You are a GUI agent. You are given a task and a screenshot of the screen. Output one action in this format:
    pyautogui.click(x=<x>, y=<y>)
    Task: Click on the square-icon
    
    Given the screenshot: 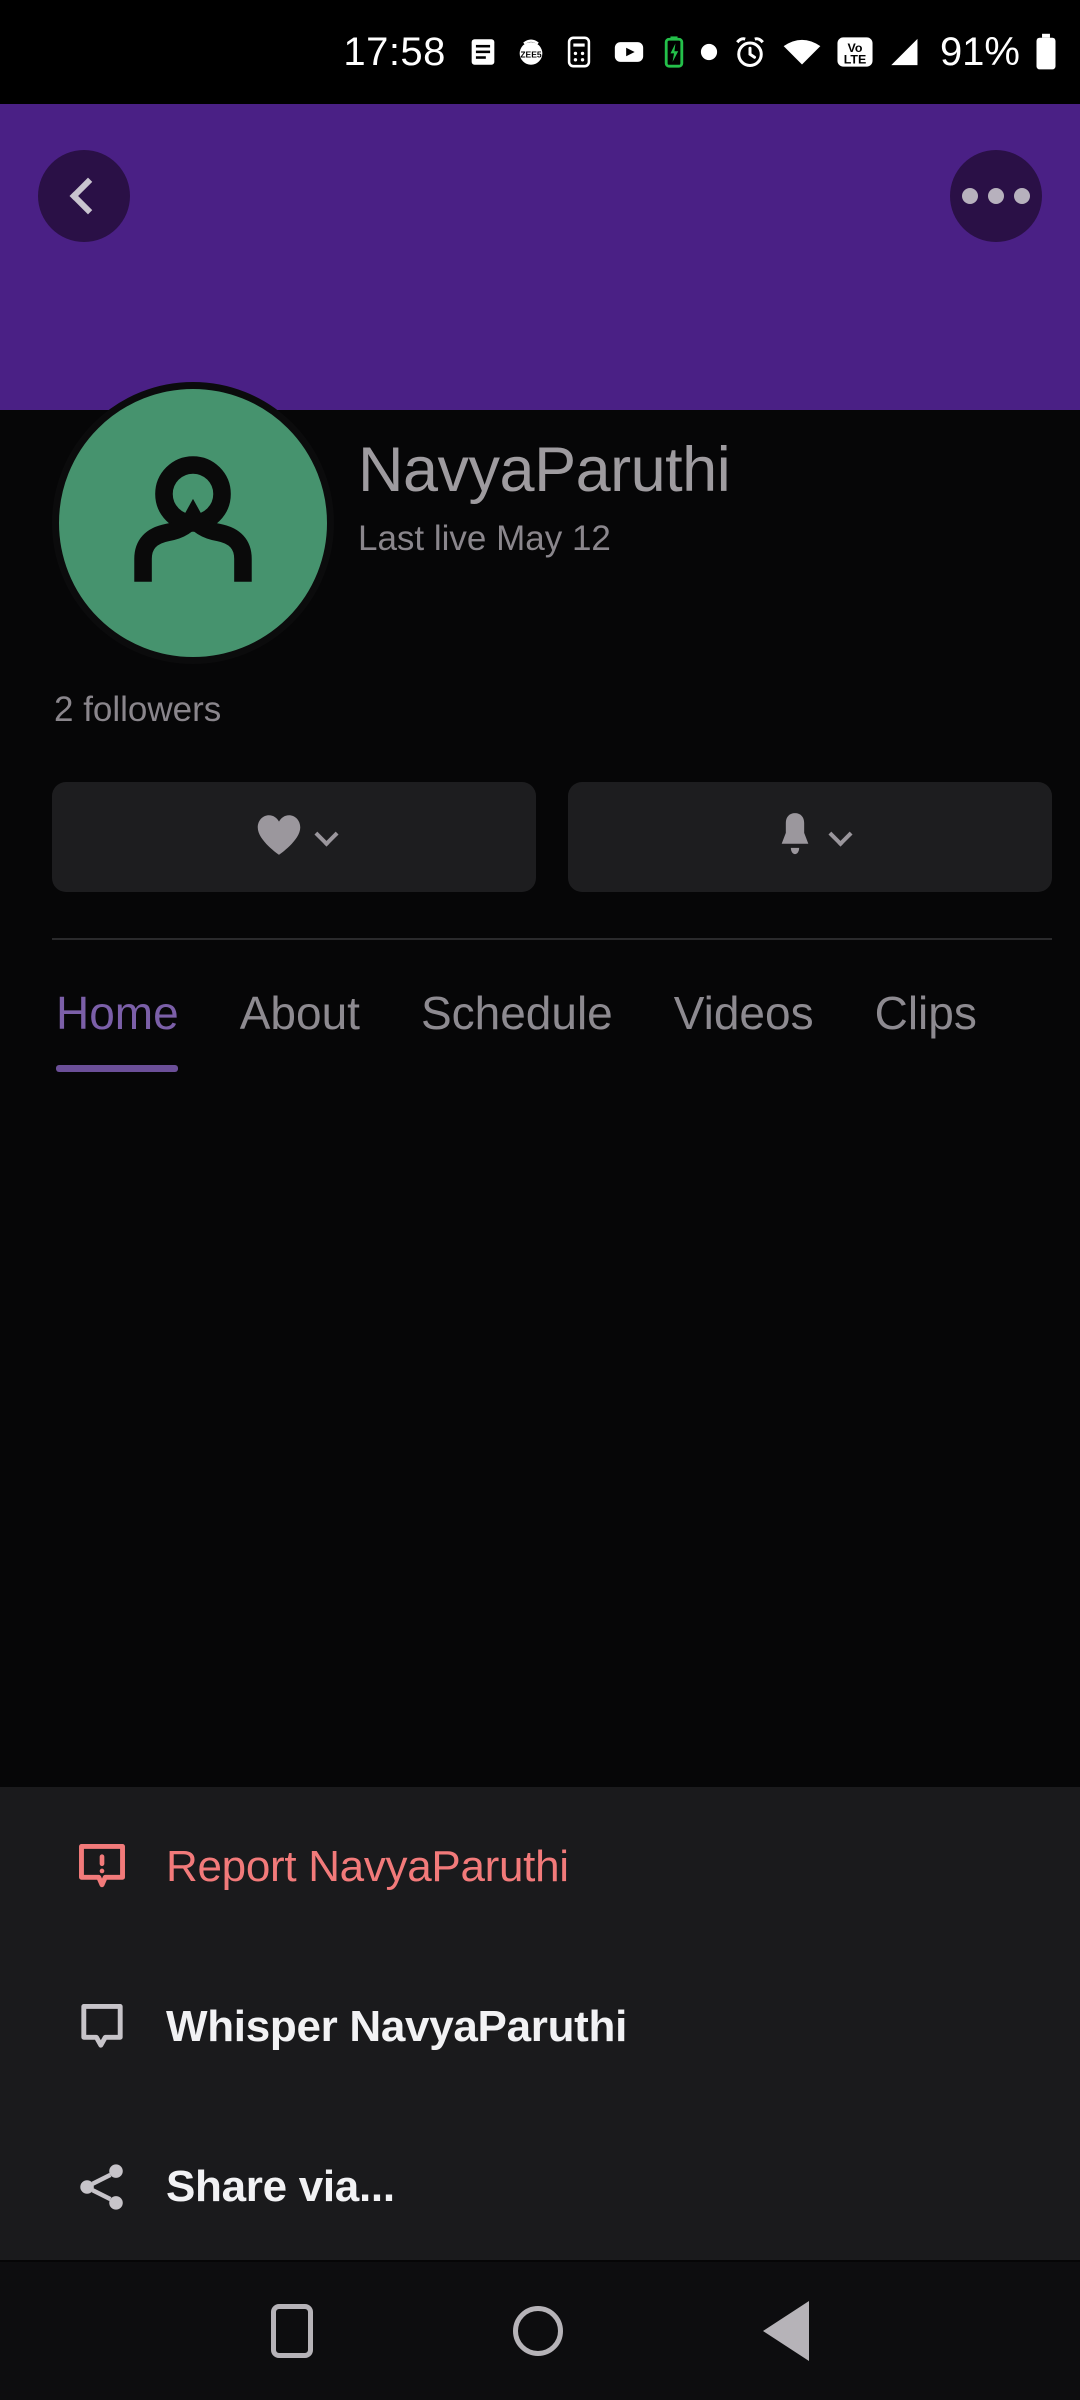 What is the action you would take?
    pyautogui.click(x=292, y=2331)
    